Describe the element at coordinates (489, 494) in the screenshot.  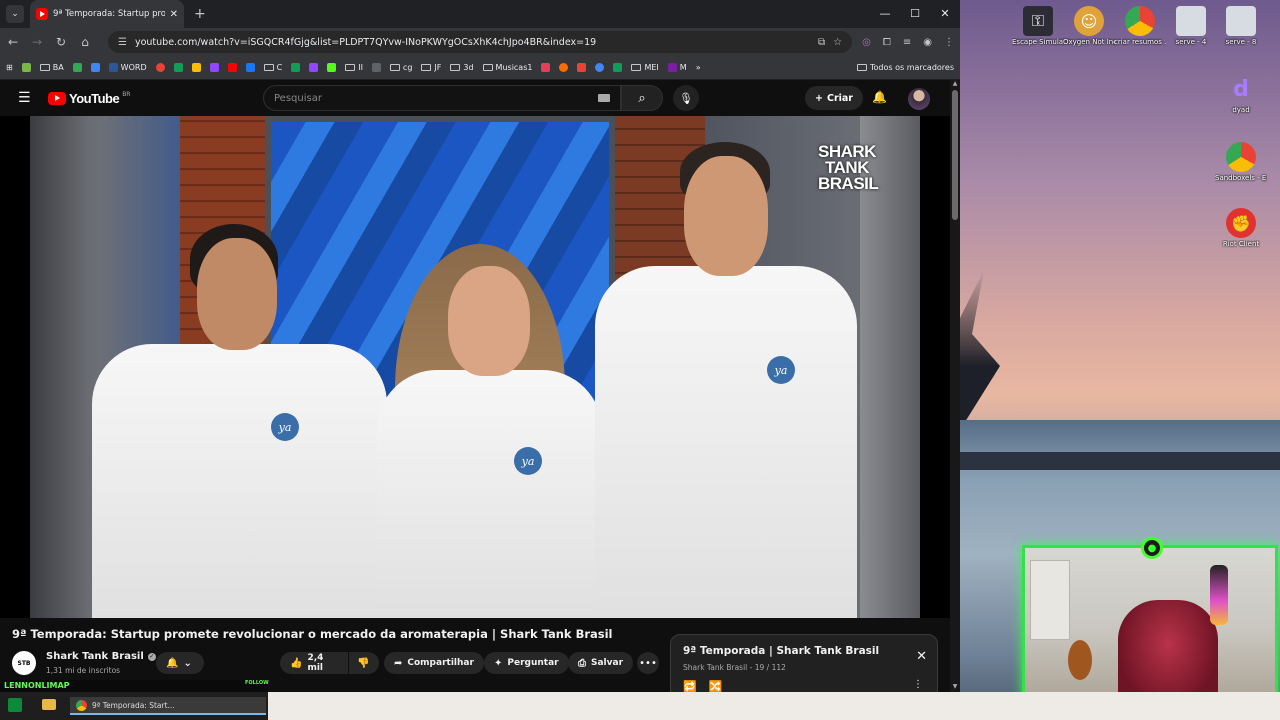
I see `person-middle-shirt` at that location.